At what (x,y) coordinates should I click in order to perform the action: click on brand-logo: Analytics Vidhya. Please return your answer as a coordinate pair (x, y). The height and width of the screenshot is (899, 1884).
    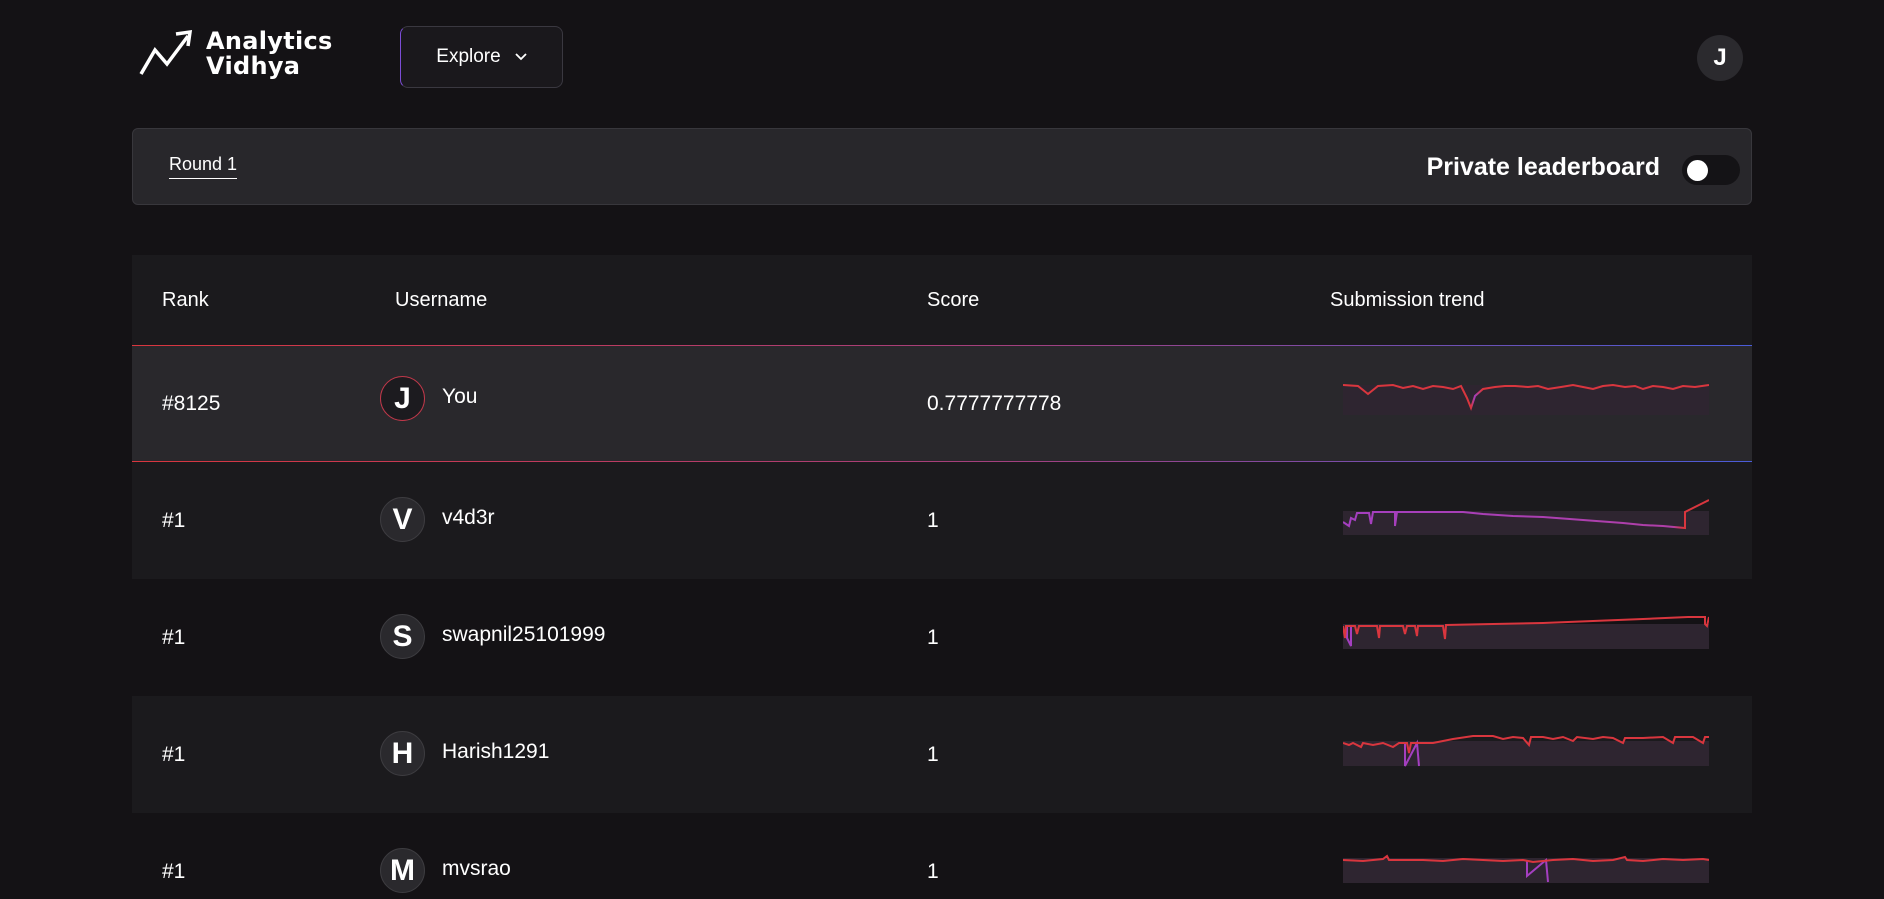
    Looking at the image, I should click on (235, 54).